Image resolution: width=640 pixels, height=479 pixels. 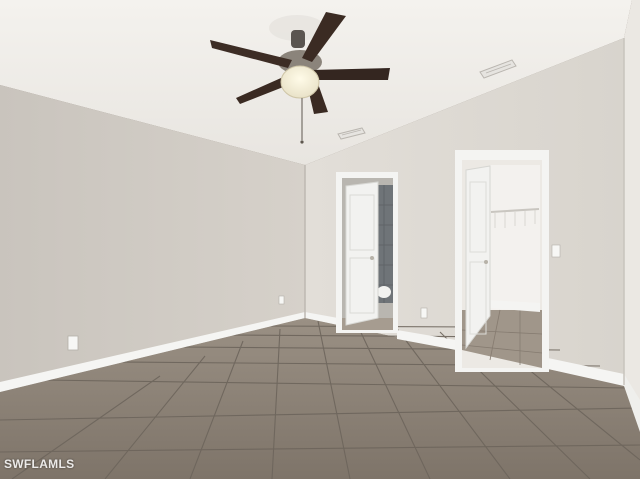 I want to click on mls-watermark: SWFLAMLS, so click(x=39, y=464).